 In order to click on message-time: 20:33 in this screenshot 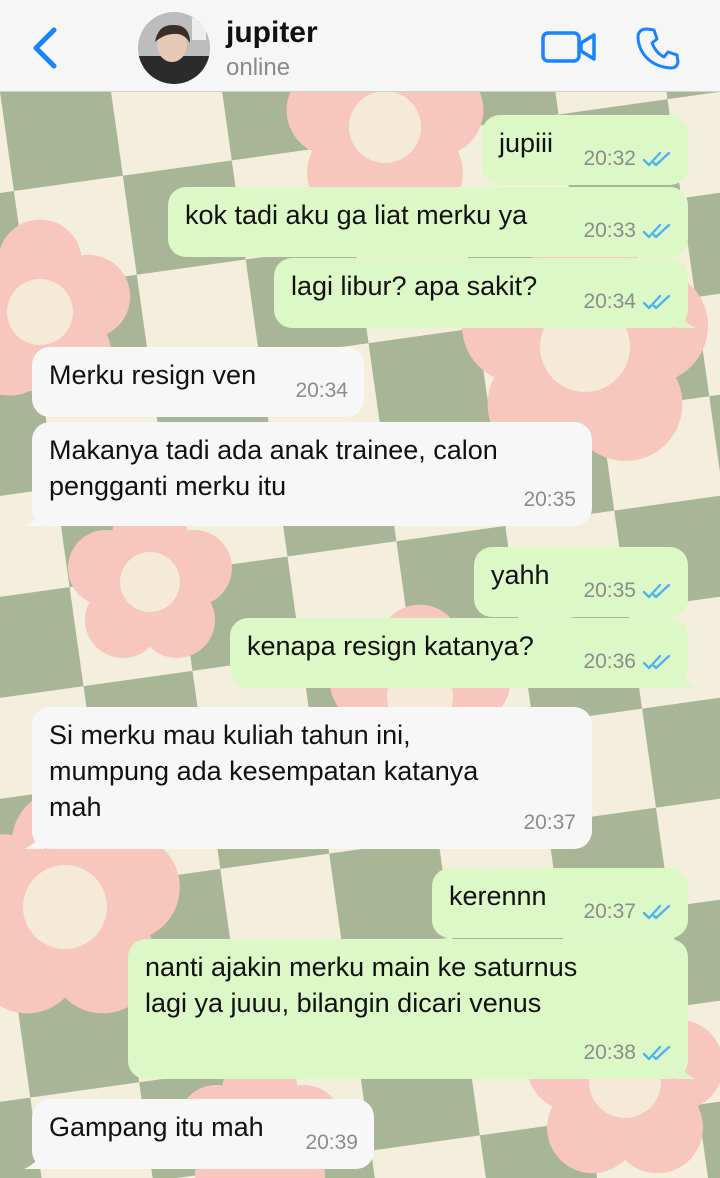, I will do `click(609, 230)`.